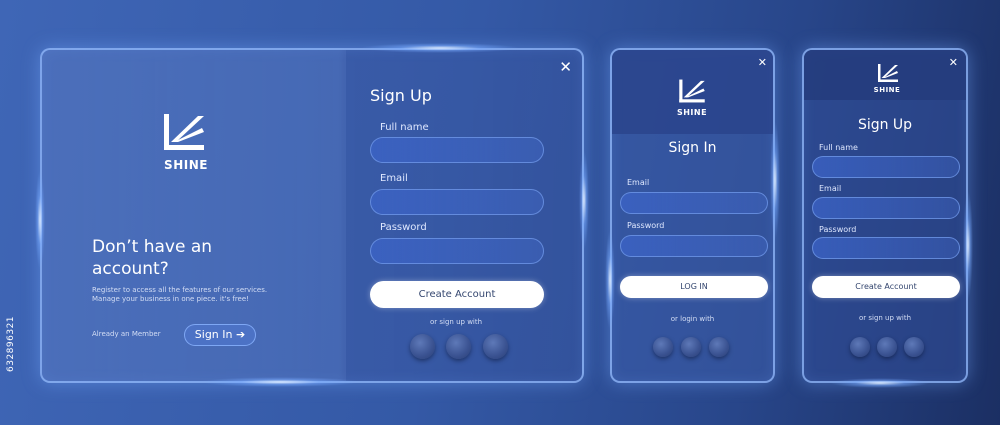 The width and height of the screenshot is (1000, 425). I want to click on signin-title: Sign In, so click(692, 148).